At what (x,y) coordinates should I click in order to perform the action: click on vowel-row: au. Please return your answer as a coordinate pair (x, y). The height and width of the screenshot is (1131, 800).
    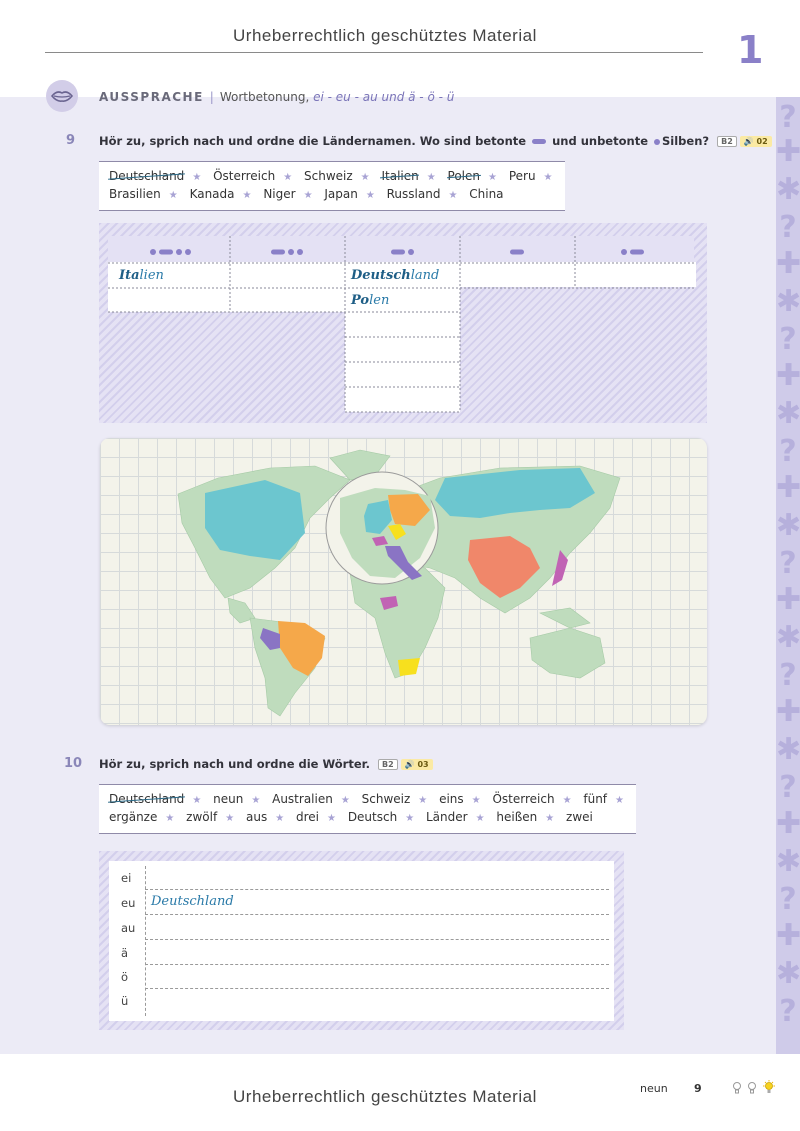
    Looking at the image, I should click on (359, 928).